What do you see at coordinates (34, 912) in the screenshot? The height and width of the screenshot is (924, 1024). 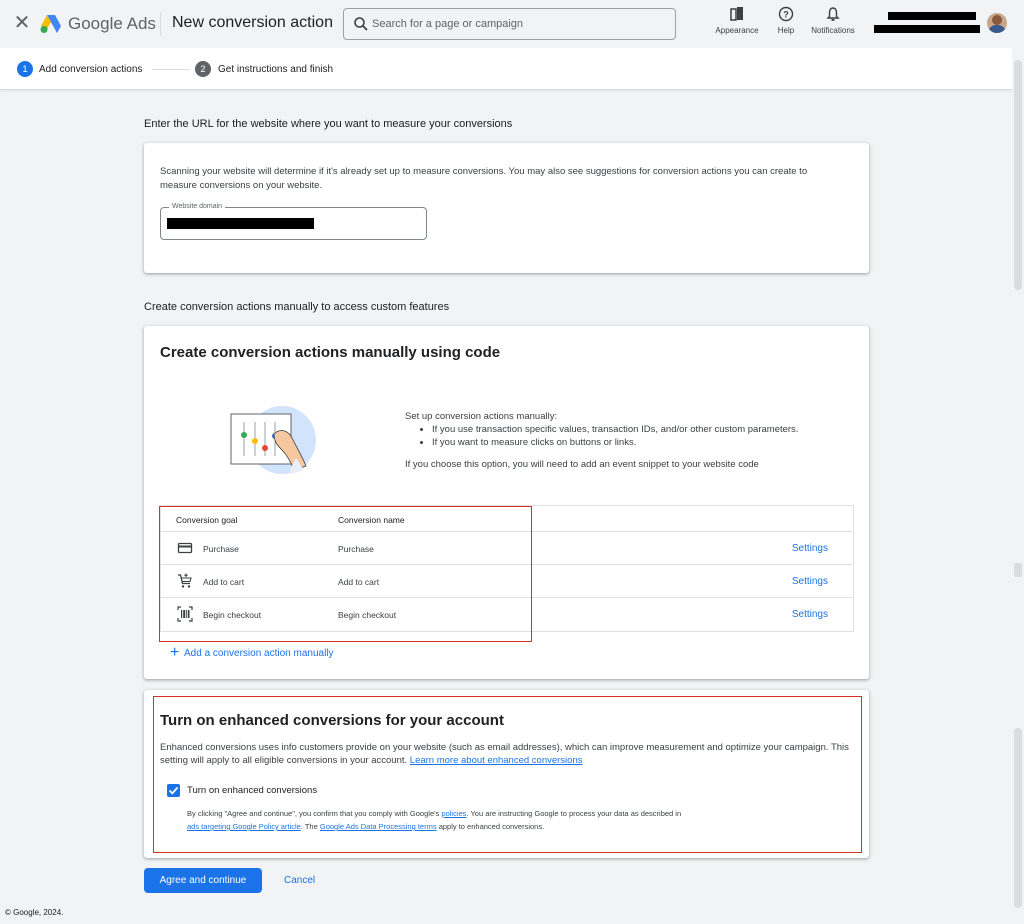 I see `copyright-footer: © Google, 2024.` at bounding box center [34, 912].